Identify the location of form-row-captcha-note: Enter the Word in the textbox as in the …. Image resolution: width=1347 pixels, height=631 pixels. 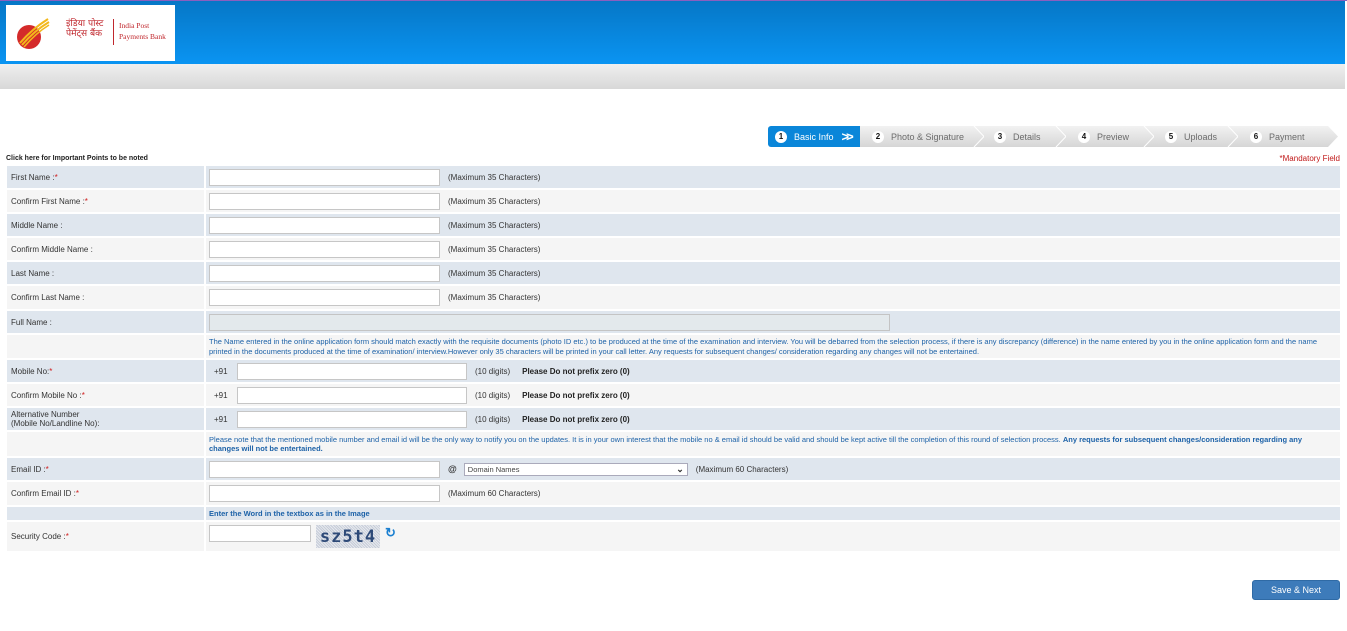
(673, 514).